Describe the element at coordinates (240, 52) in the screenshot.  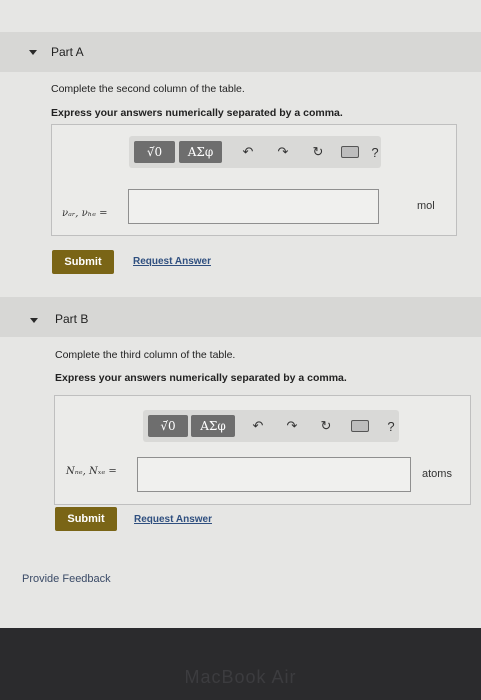
I see `part-a-header: Part A` at that location.